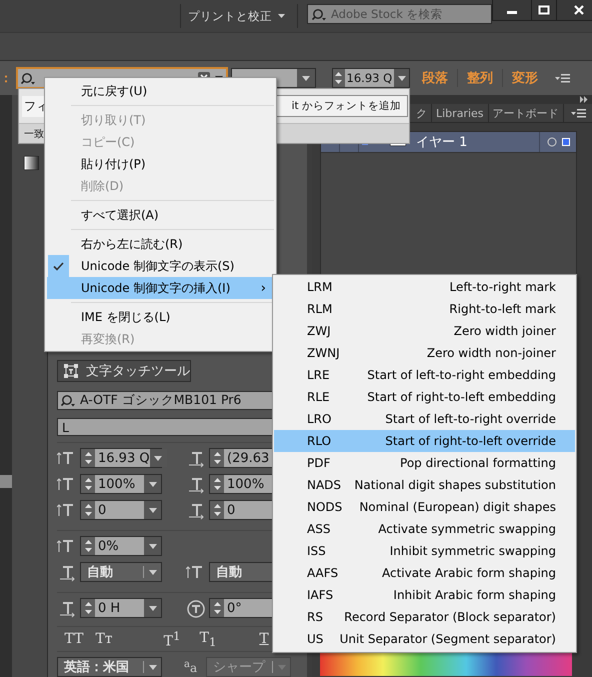 The image size is (592, 677). What do you see at coordinates (319, 419) in the screenshot?
I see `control-code: LRO` at bounding box center [319, 419].